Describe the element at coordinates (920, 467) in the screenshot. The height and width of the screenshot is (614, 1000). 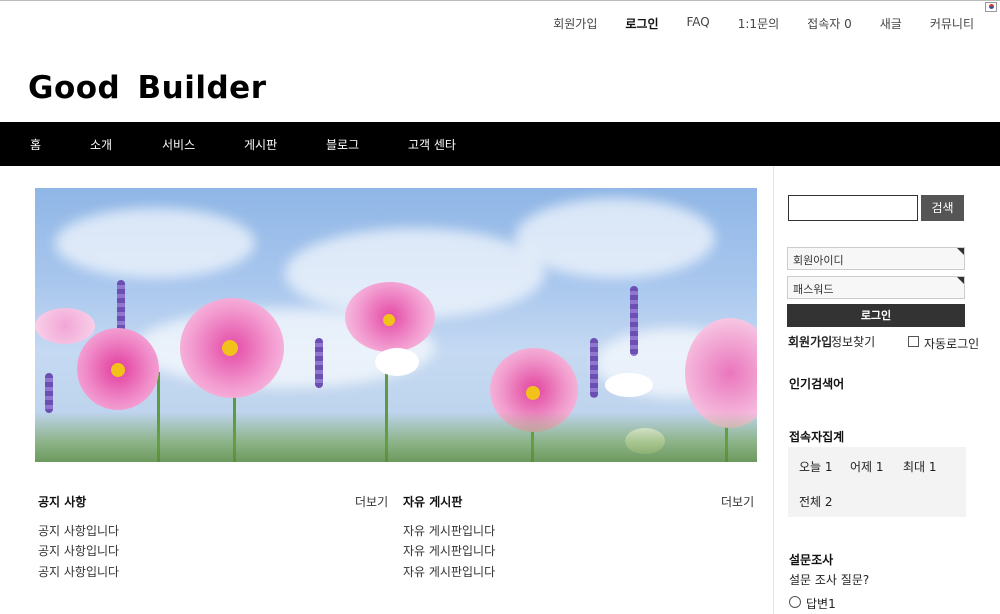
I see `stat-max: 최대 1` at that location.